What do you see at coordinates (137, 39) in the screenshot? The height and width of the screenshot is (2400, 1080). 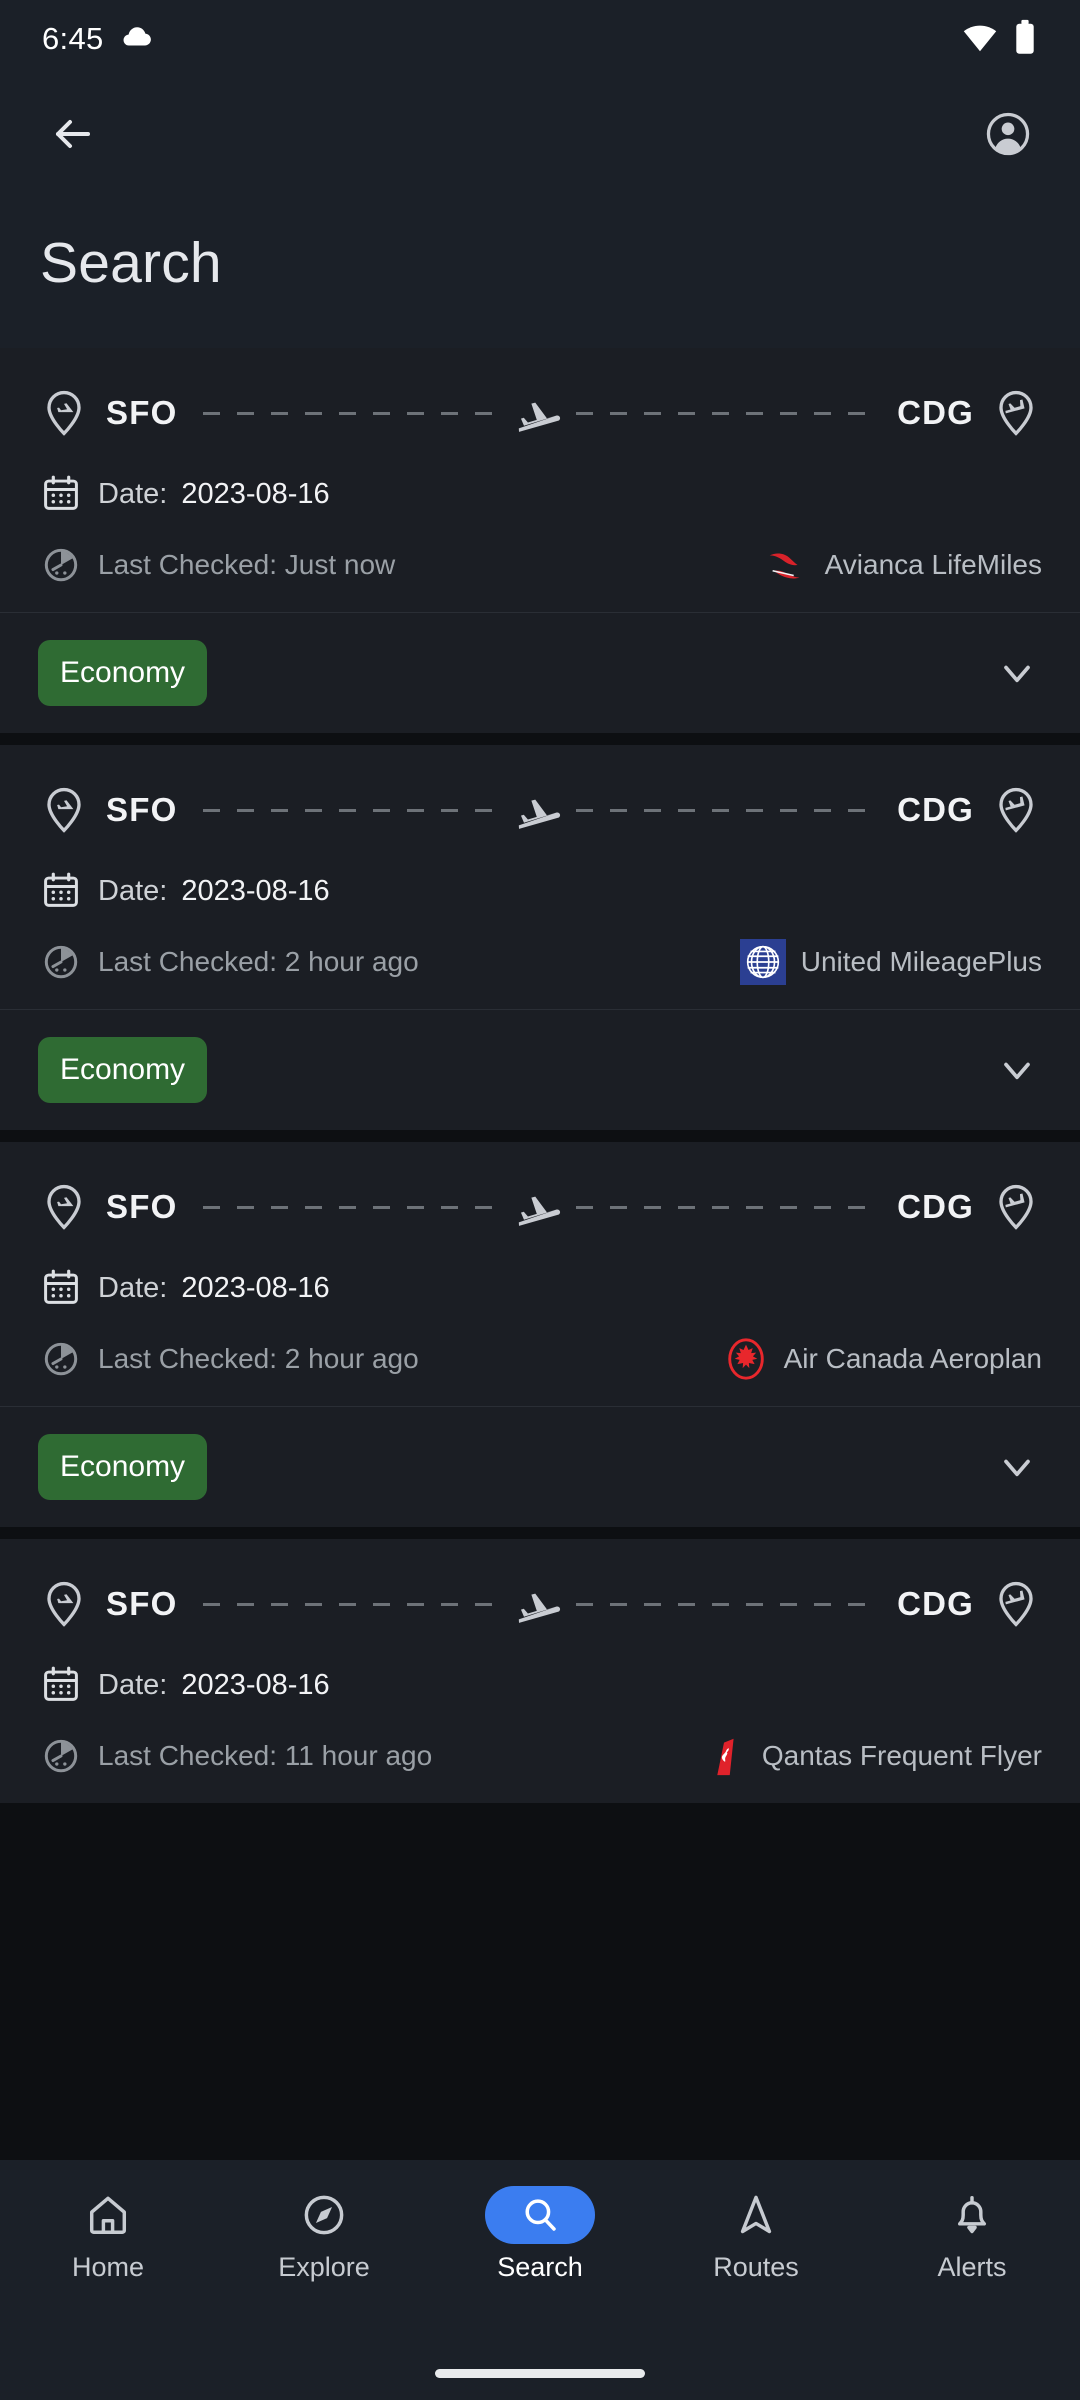 I see `cloud-icon` at bounding box center [137, 39].